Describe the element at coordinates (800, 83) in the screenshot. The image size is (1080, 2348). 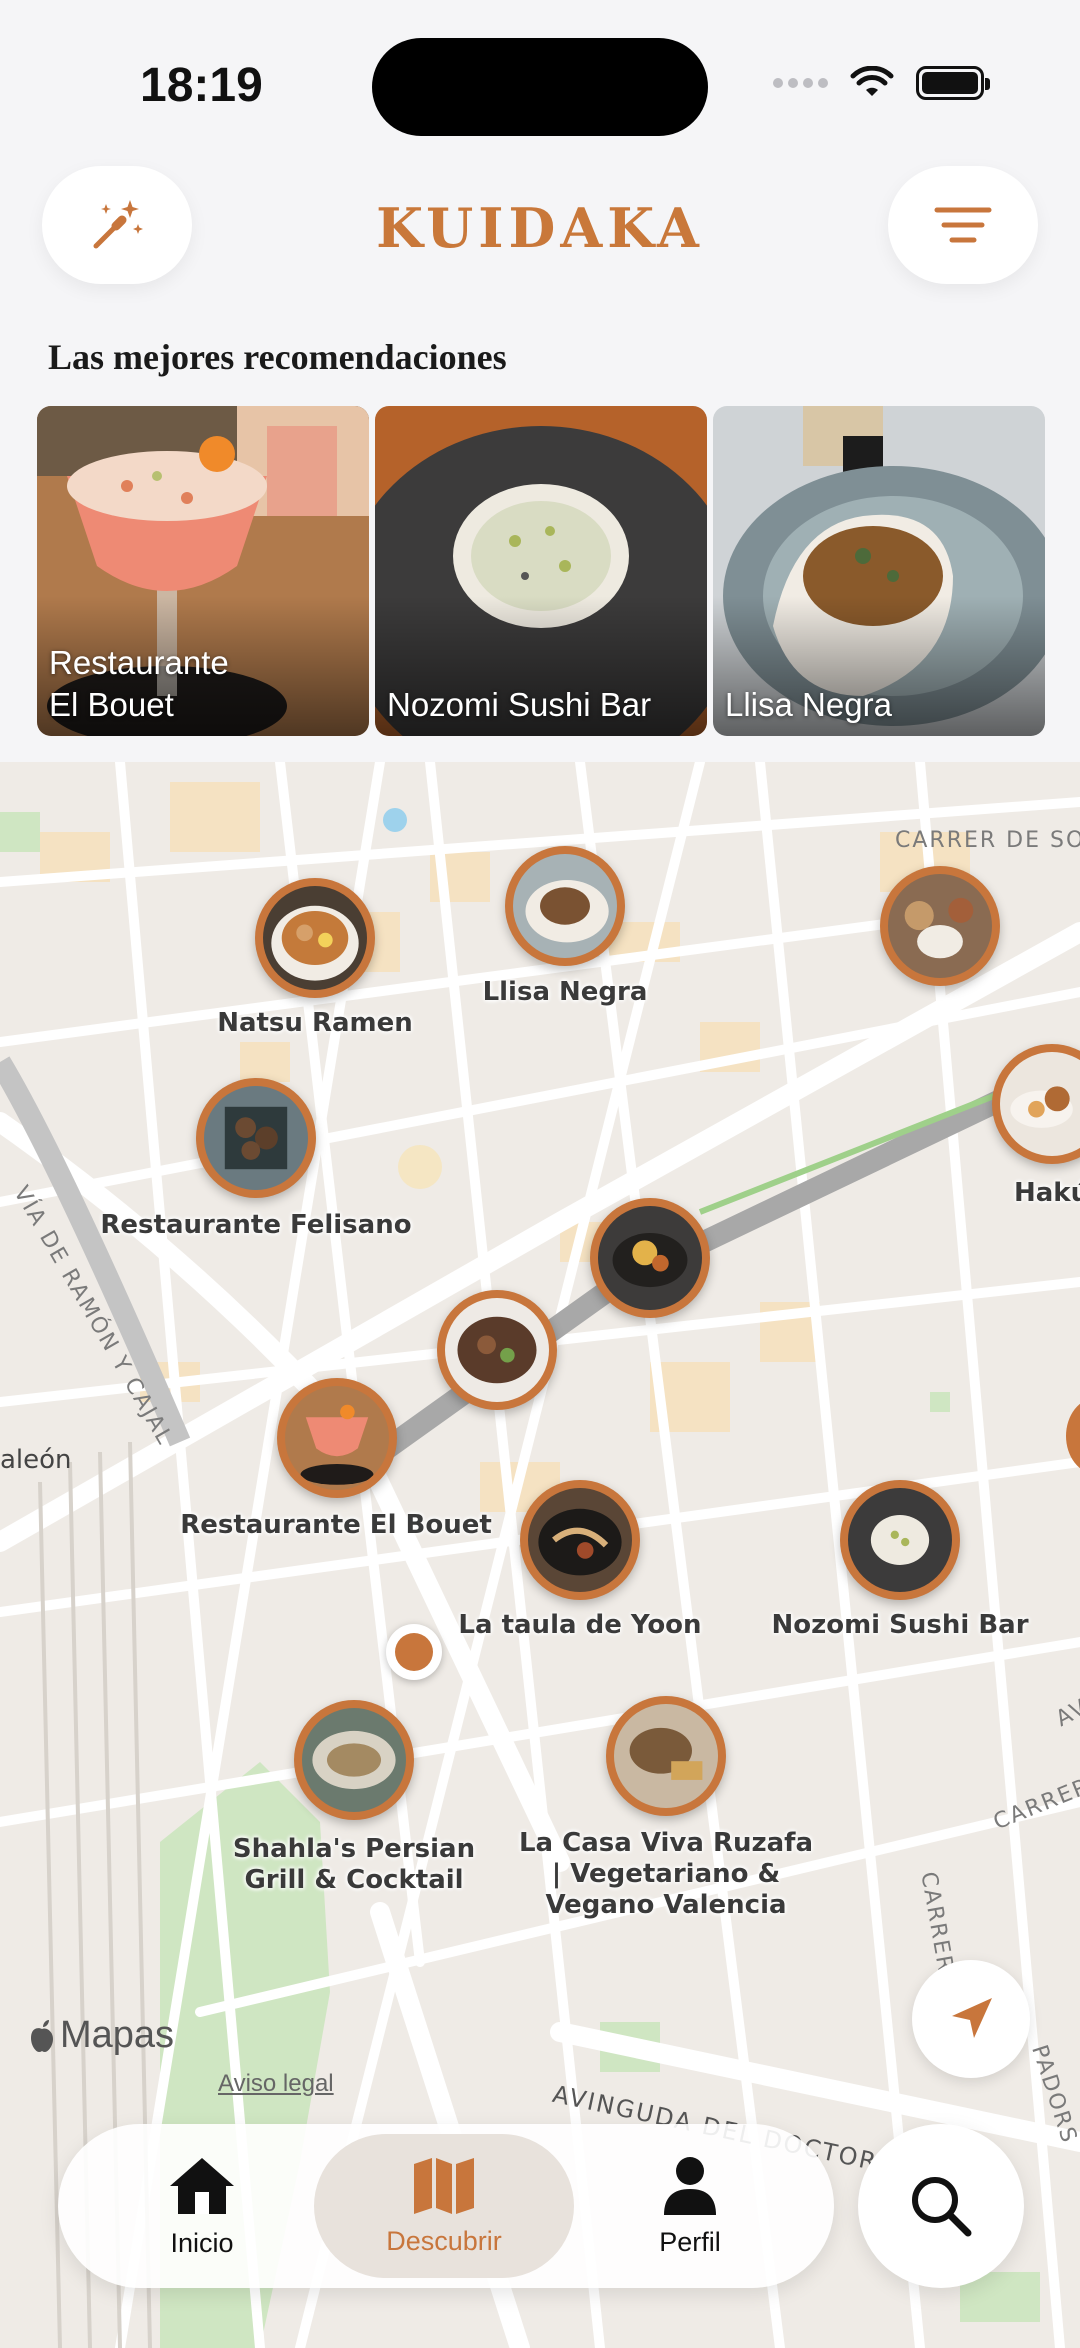
I see `cellular-signal-icon` at that location.